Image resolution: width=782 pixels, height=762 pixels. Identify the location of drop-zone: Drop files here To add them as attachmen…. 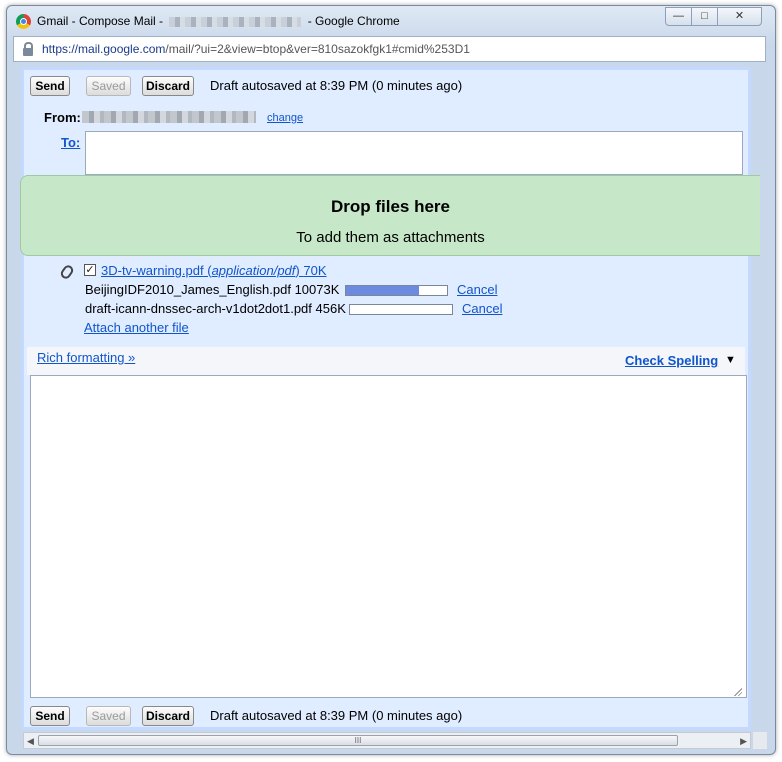
(390, 215).